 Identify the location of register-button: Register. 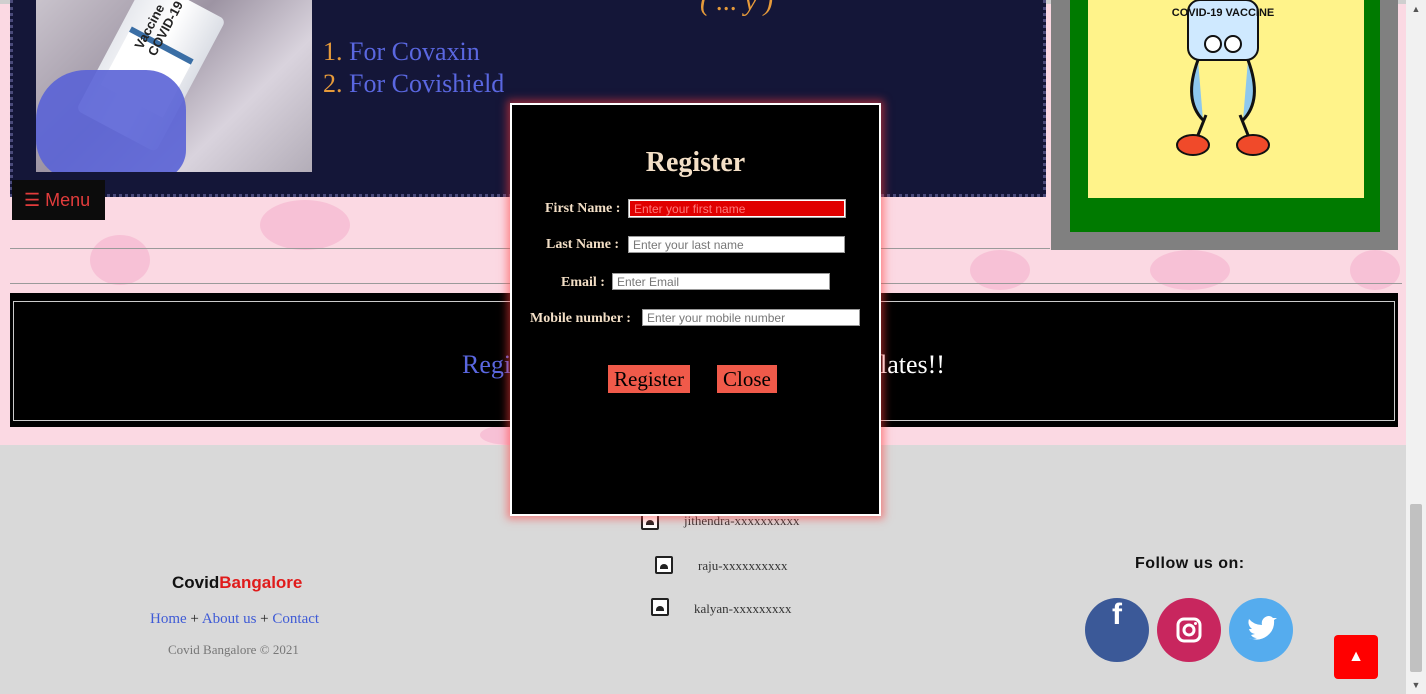
(649, 379).